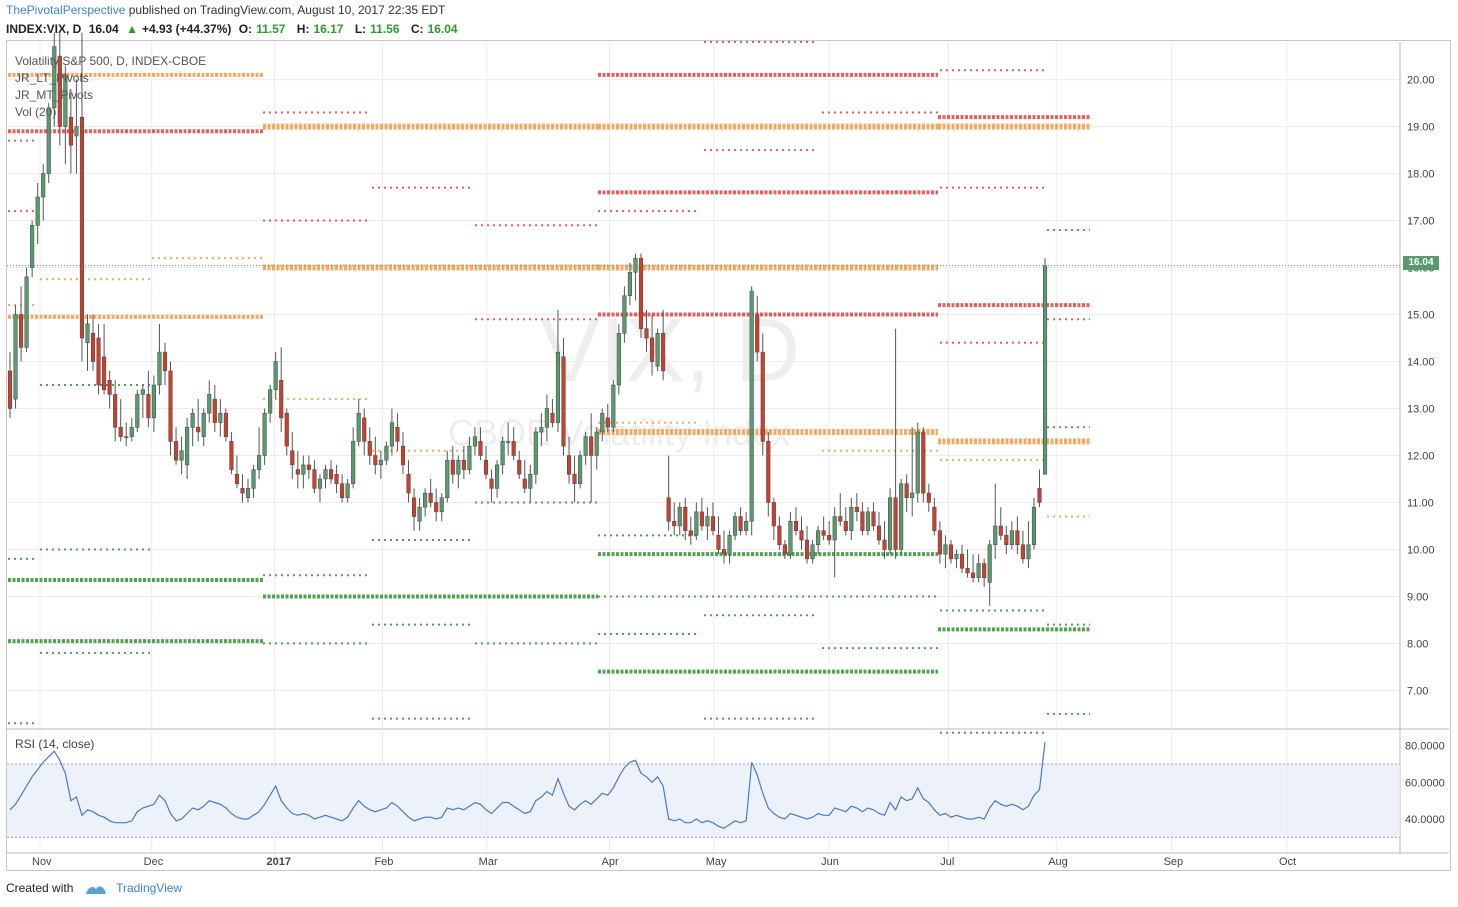  Describe the element at coordinates (279, 862) in the screenshot. I see `x-tick-label: 2017` at that location.